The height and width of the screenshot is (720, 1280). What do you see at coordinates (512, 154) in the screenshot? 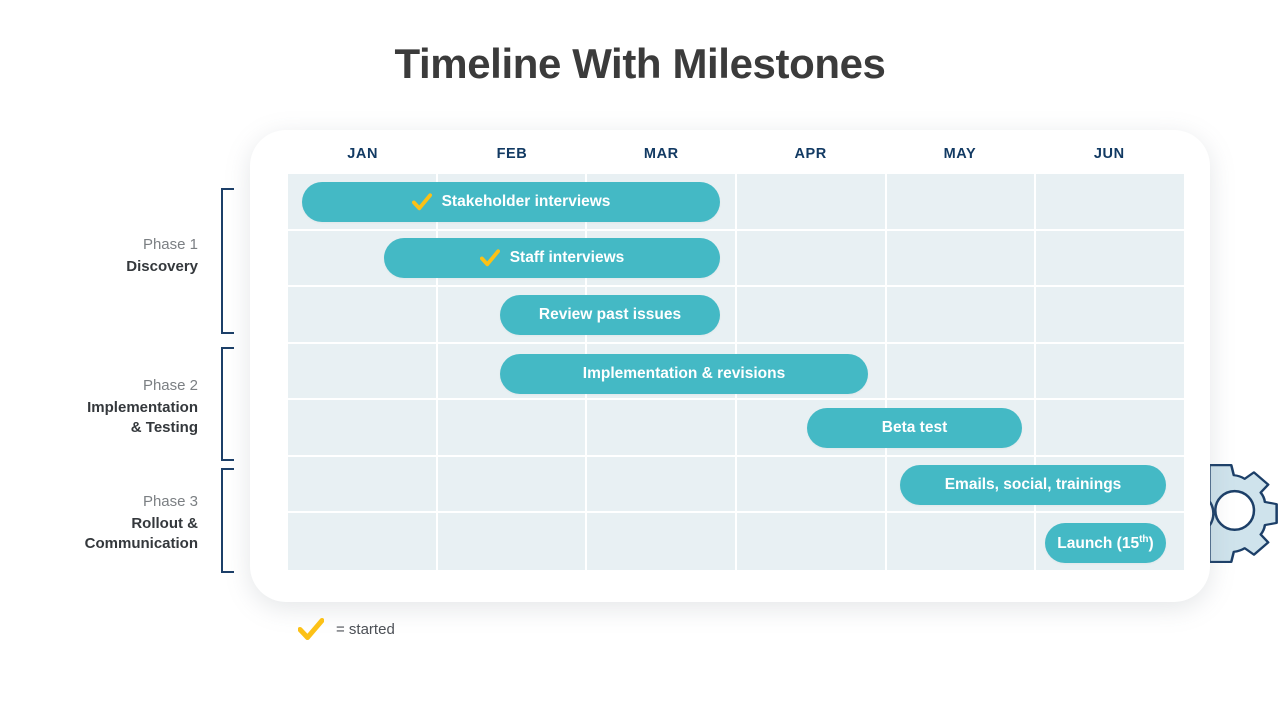
I see `month-label-feb: FEB` at bounding box center [512, 154].